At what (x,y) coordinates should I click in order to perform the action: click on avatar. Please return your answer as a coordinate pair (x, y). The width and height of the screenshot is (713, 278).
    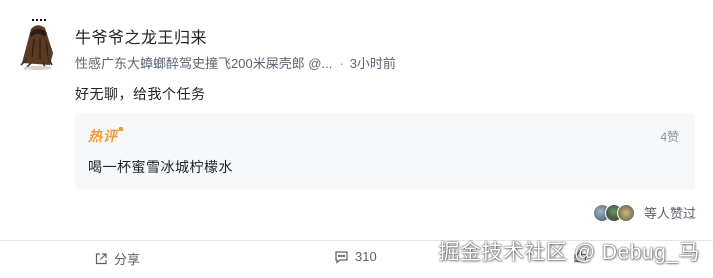
    Looking at the image, I should click on (38, 45).